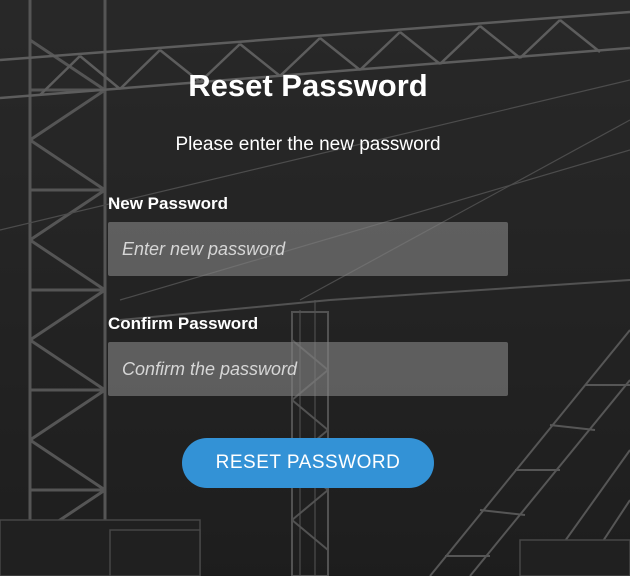 The width and height of the screenshot is (630, 576). I want to click on new-password-label: New Password, so click(168, 203).